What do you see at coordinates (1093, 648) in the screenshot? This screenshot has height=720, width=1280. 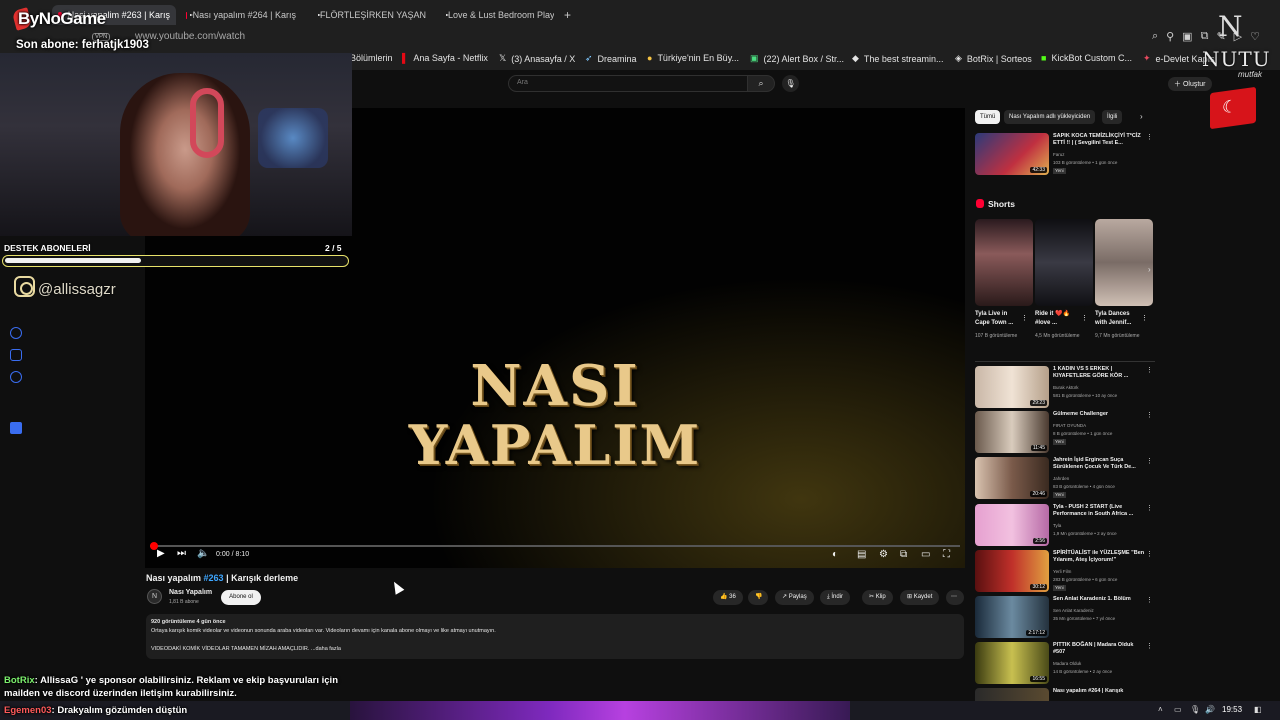 I see `rec-title: PITTIK BOĞAN | Madara Olduk #507` at bounding box center [1093, 648].